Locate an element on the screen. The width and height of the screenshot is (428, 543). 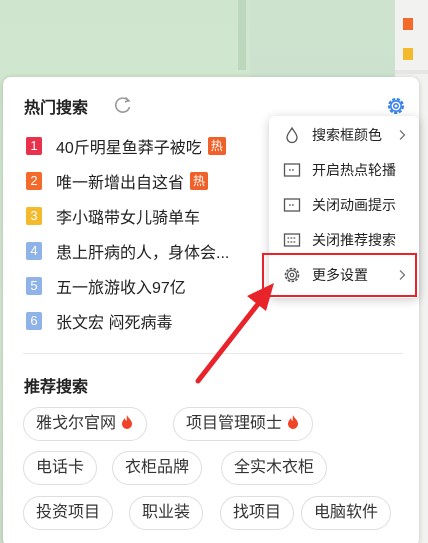
hot-item: 3 李小璐带女儿骑单车 is located at coordinates (113, 216).